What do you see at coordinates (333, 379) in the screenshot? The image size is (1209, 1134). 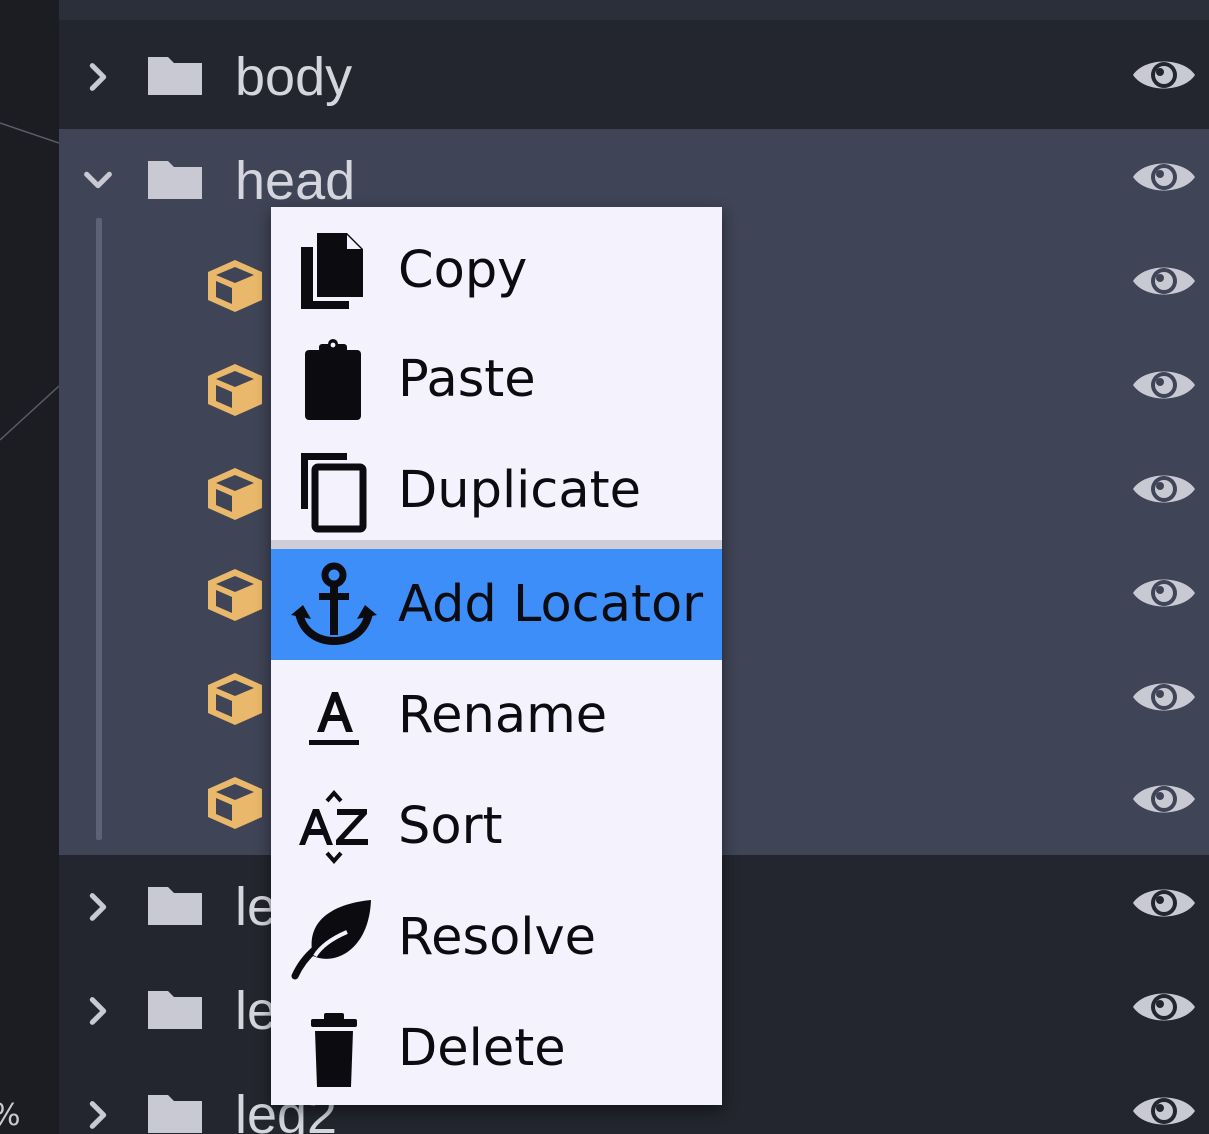 I see `paste-icon` at bounding box center [333, 379].